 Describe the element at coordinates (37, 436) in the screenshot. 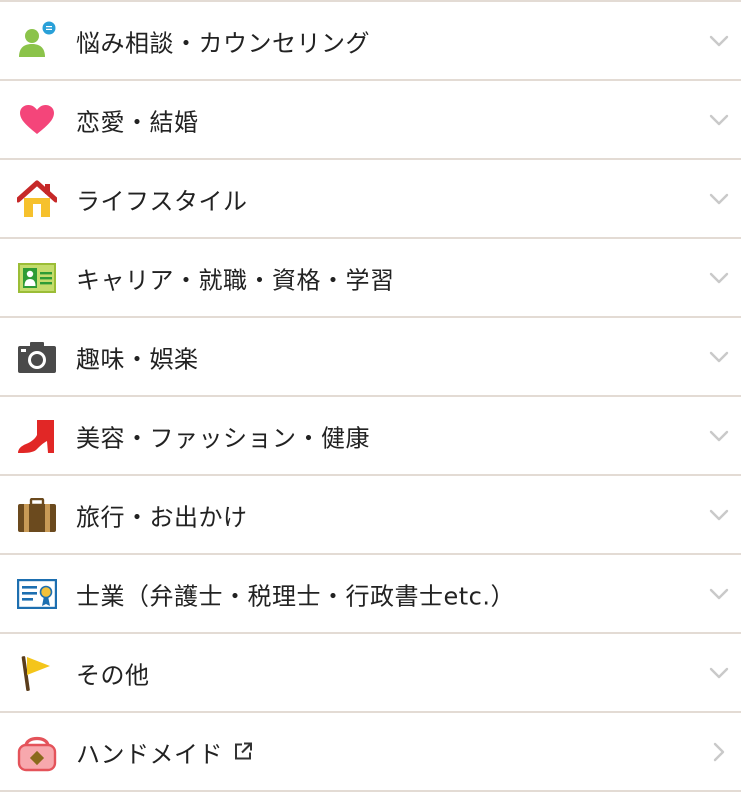

I see `high-heel-icon` at that location.